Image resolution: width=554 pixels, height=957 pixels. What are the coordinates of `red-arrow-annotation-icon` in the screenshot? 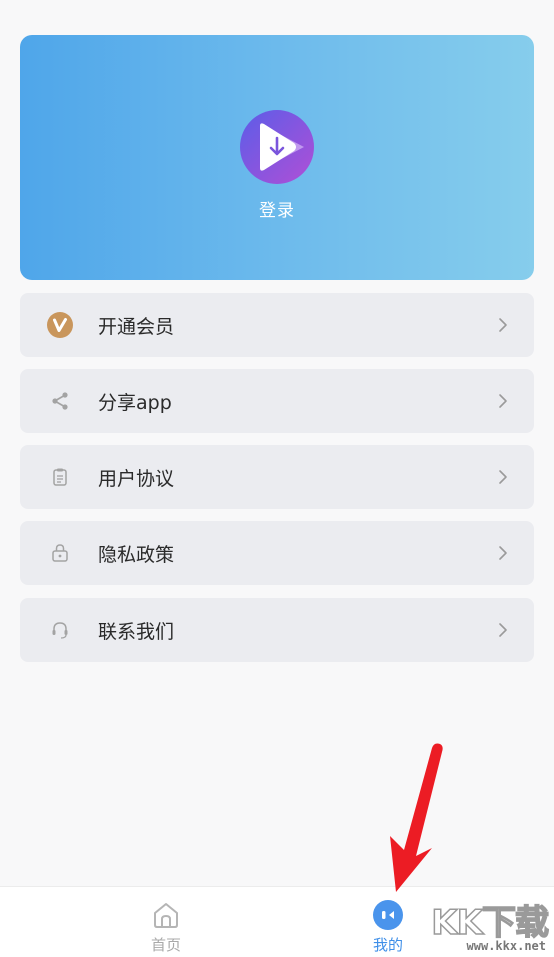 It's located at (416, 817).